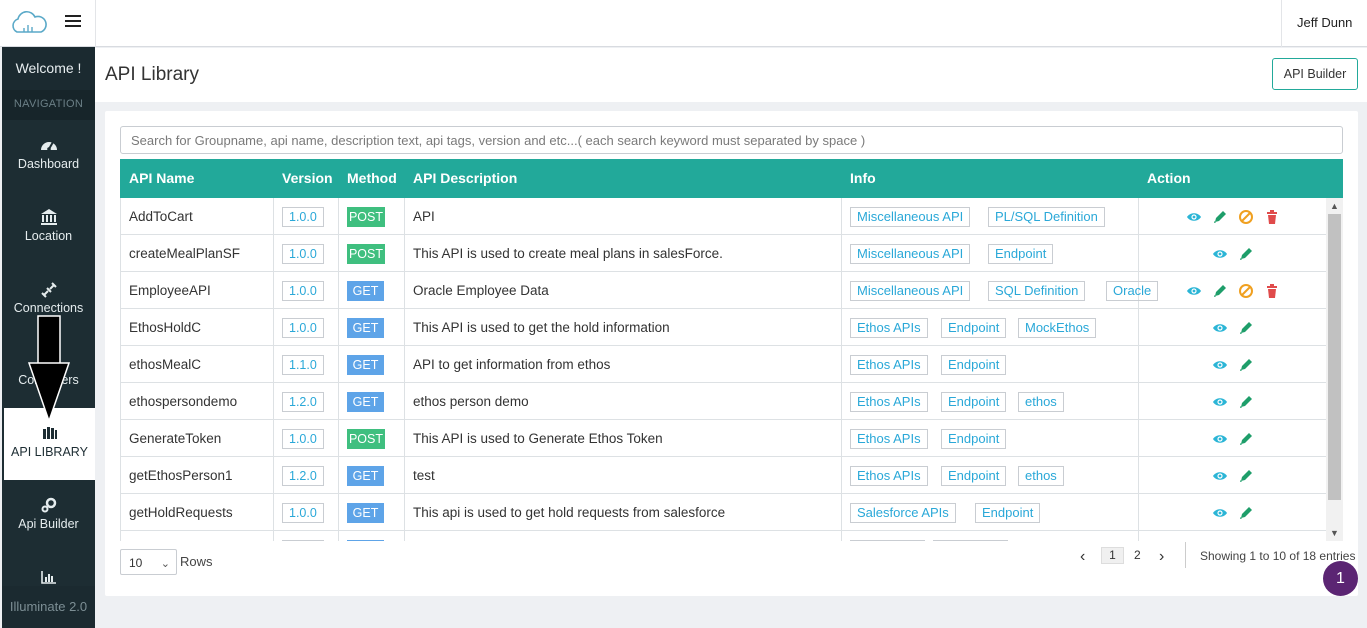 The width and height of the screenshot is (1367, 628). What do you see at coordinates (48, 164) in the screenshot?
I see `sidebar-item-label: Dashboard` at bounding box center [48, 164].